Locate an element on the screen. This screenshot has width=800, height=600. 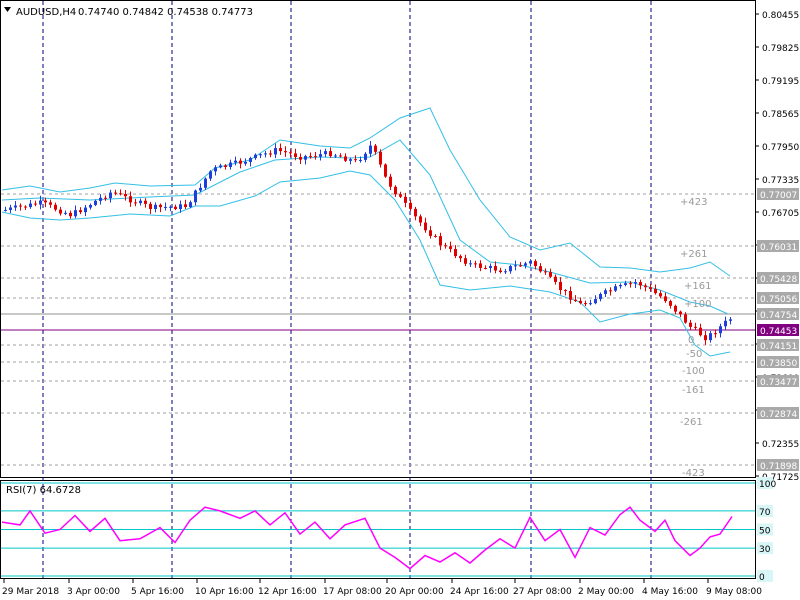
fib-label: -50 is located at coordinates (694, 354).